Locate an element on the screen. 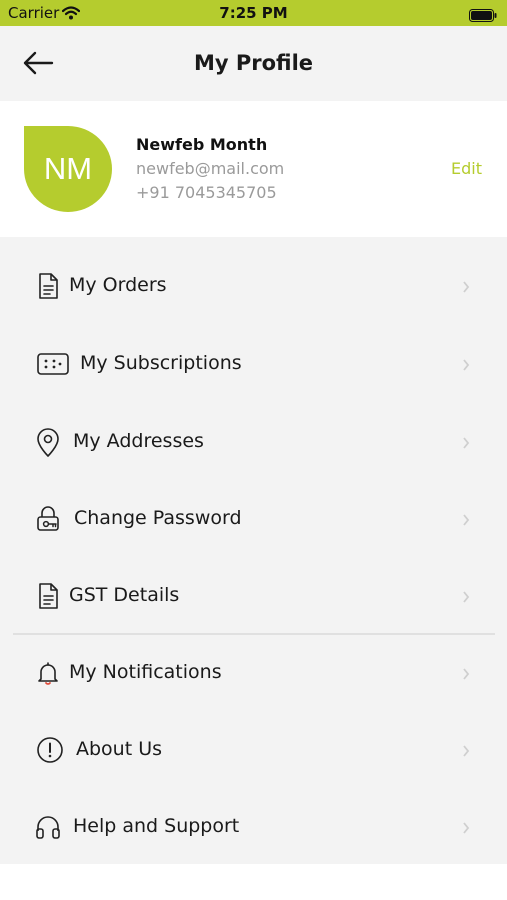 This screenshot has height=900, width=507. menu-item-label: Help and Support is located at coordinates (156, 826).